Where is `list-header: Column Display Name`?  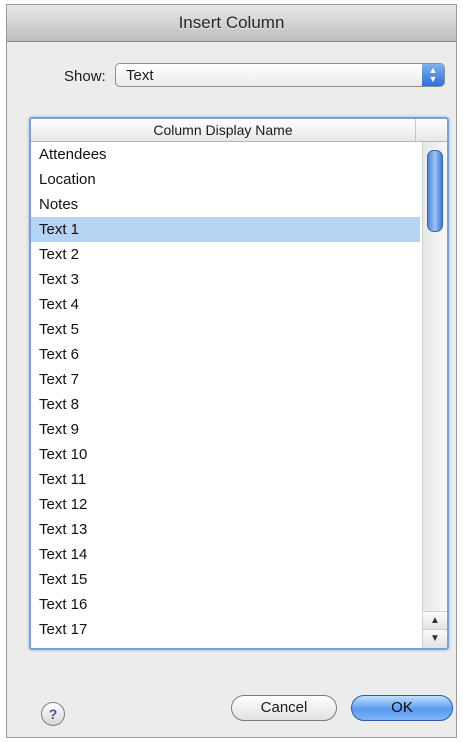
list-header: Column Display Name is located at coordinates (239, 130).